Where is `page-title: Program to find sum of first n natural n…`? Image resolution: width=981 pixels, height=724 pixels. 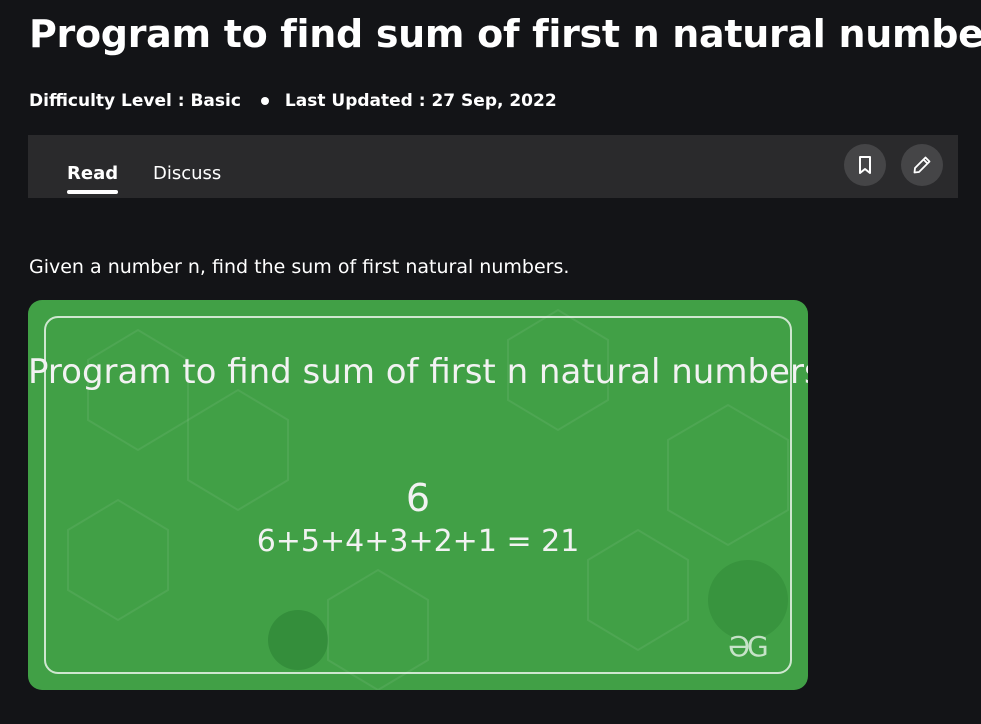 page-title: Program to find sum of first n natural n… is located at coordinates (505, 34).